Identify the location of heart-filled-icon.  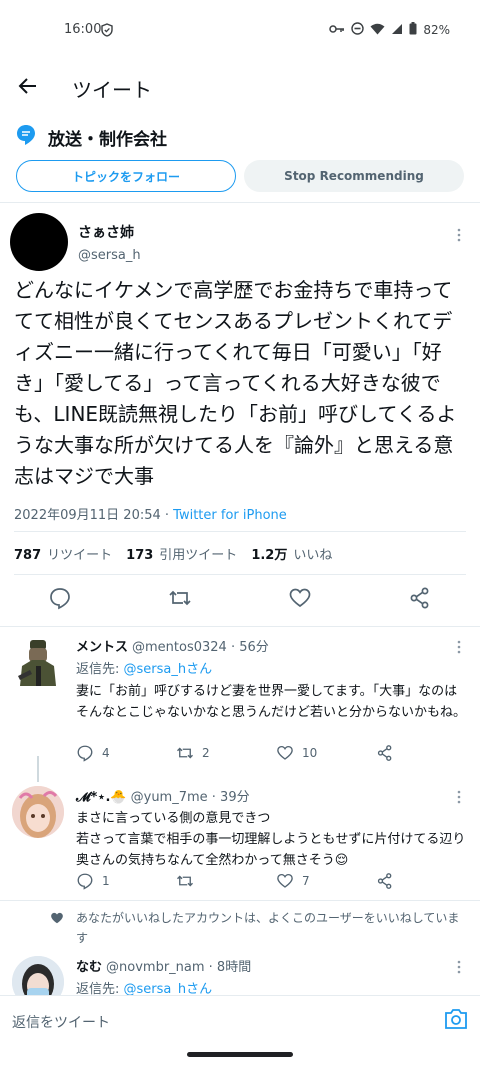
(57, 921).